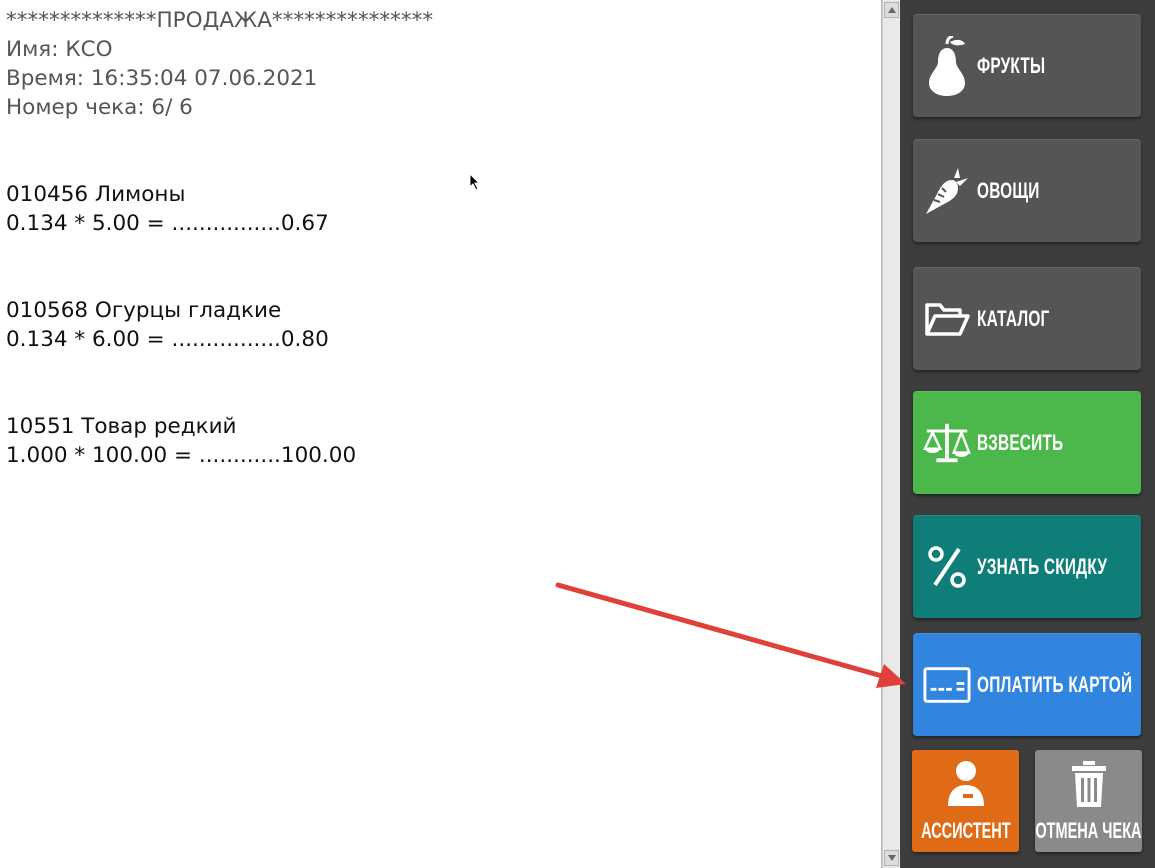 This screenshot has height=868, width=1155. I want to click on item-3-calc: 1.000 * 100.00 = ............100.00, so click(181, 455).